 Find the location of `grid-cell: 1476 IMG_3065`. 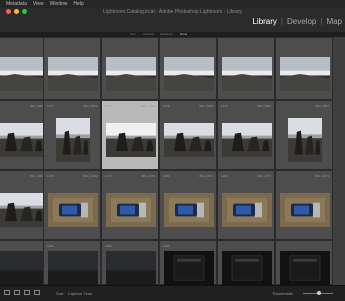

grid-cell: 1476 IMG_3065 is located at coordinates (188, 135).